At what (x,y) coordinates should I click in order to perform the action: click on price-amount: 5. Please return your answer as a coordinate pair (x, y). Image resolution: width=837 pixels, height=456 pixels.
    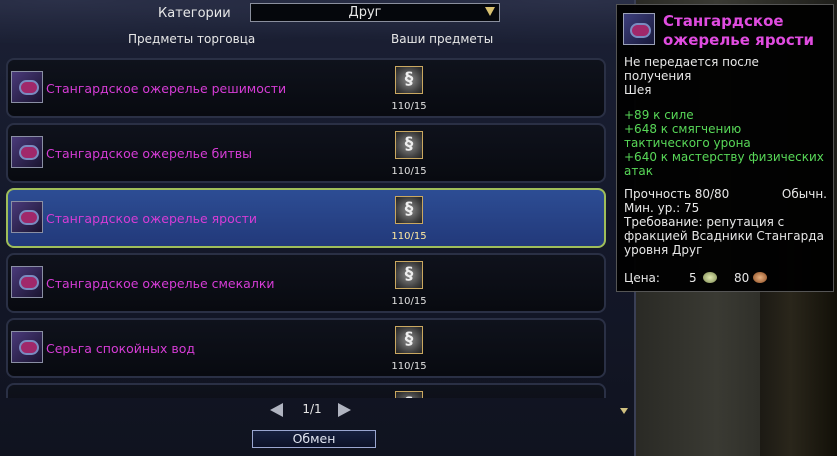
    Looking at the image, I should click on (693, 278).